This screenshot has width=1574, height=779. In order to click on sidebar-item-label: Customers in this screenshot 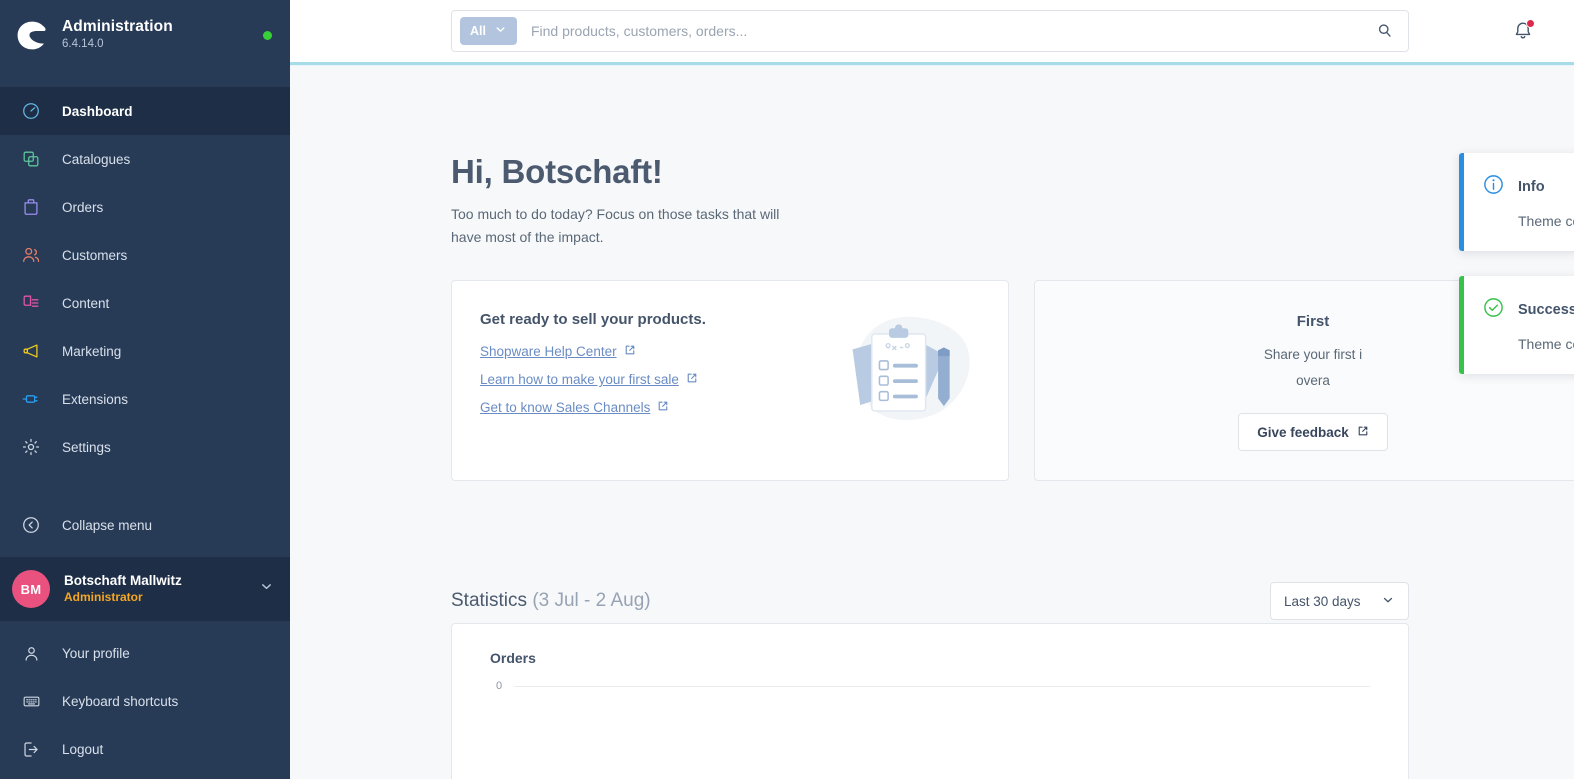, I will do `click(95, 255)`.